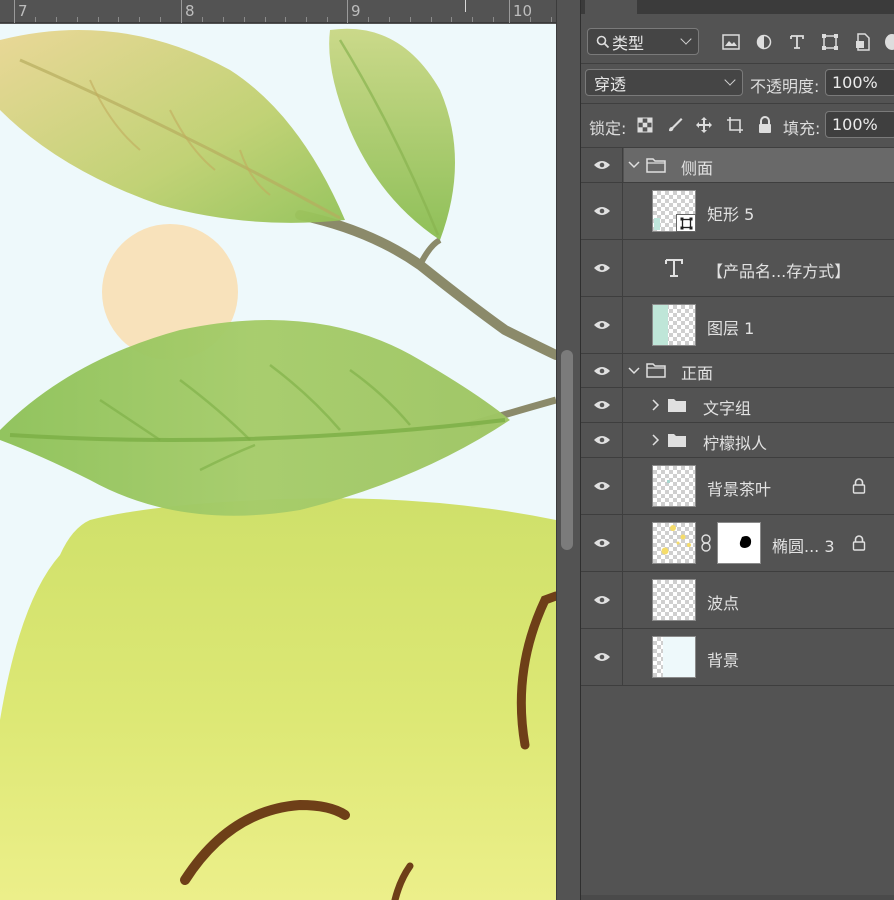  What do you see at coordinates (759, 165) in the screenshot?
I see `layer-body: 侧面` at bounding box center [759, 165].